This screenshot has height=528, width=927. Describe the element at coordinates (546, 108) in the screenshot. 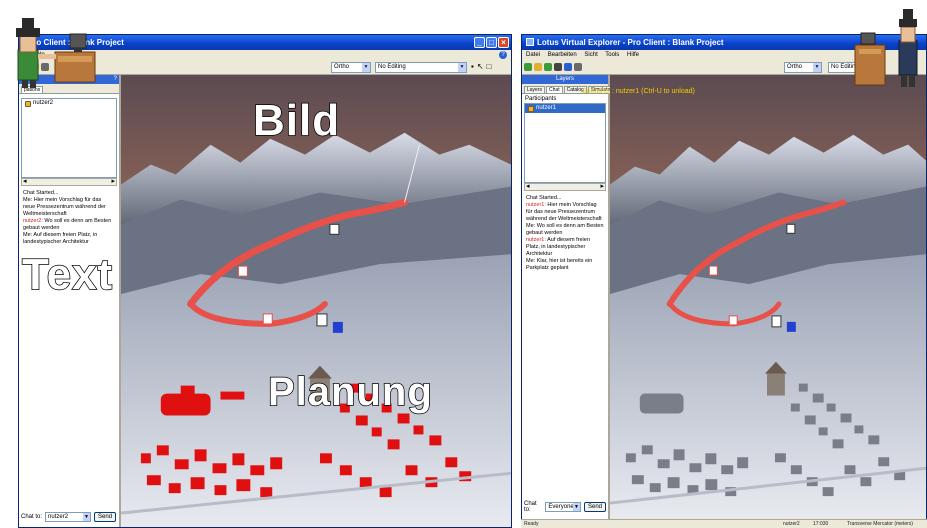

I see `participant-name: nutzer1` at that location.